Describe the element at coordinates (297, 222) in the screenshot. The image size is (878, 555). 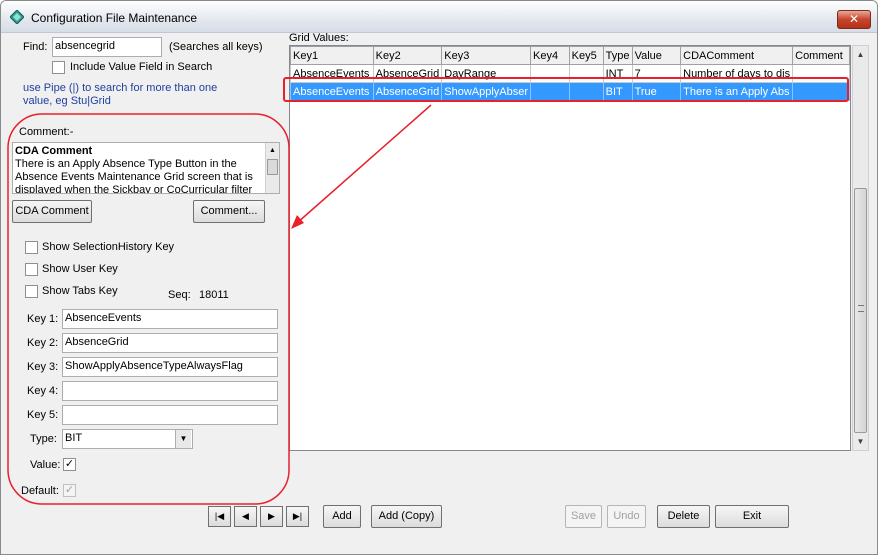
I see `arrow-head-icon` at that location.